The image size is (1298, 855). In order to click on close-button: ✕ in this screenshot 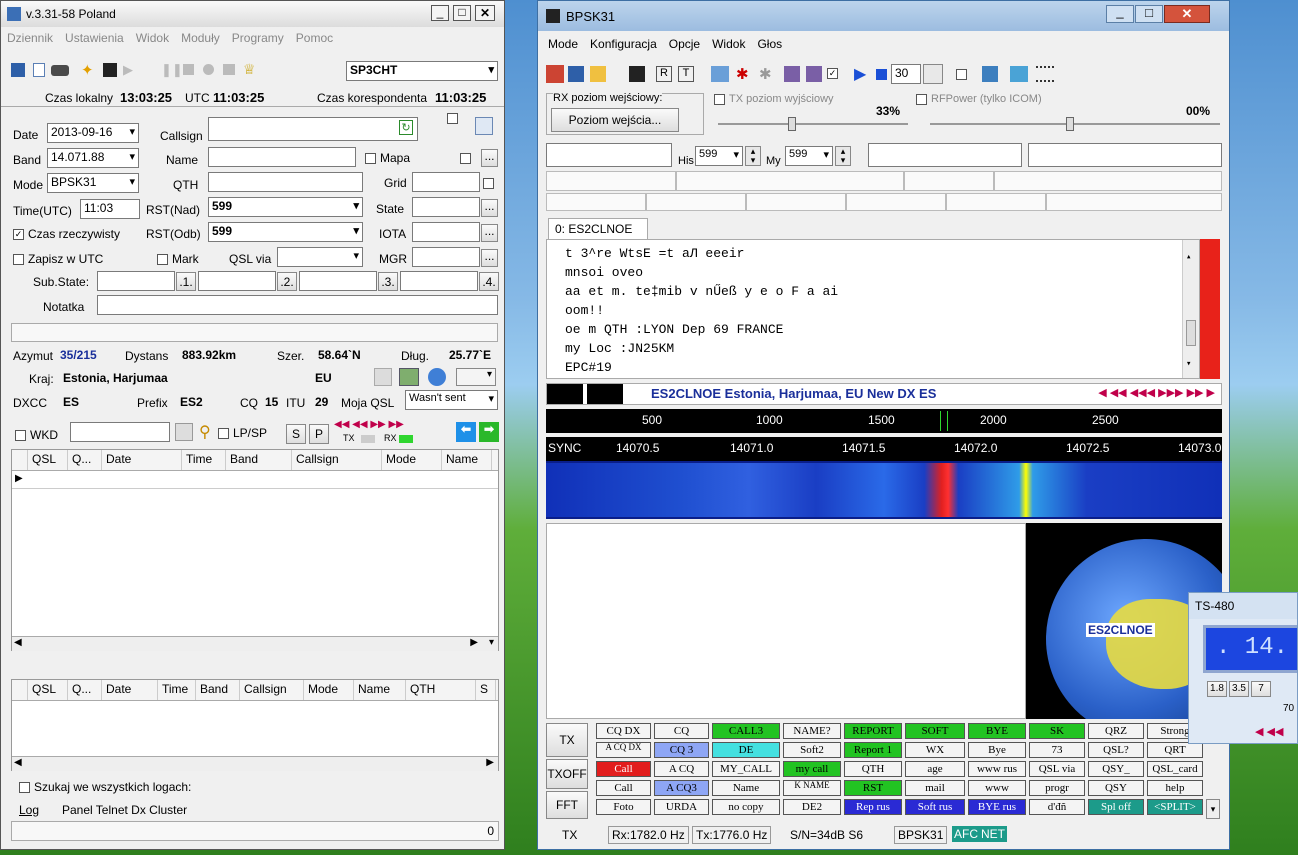, I will do `click(485, 13)`.